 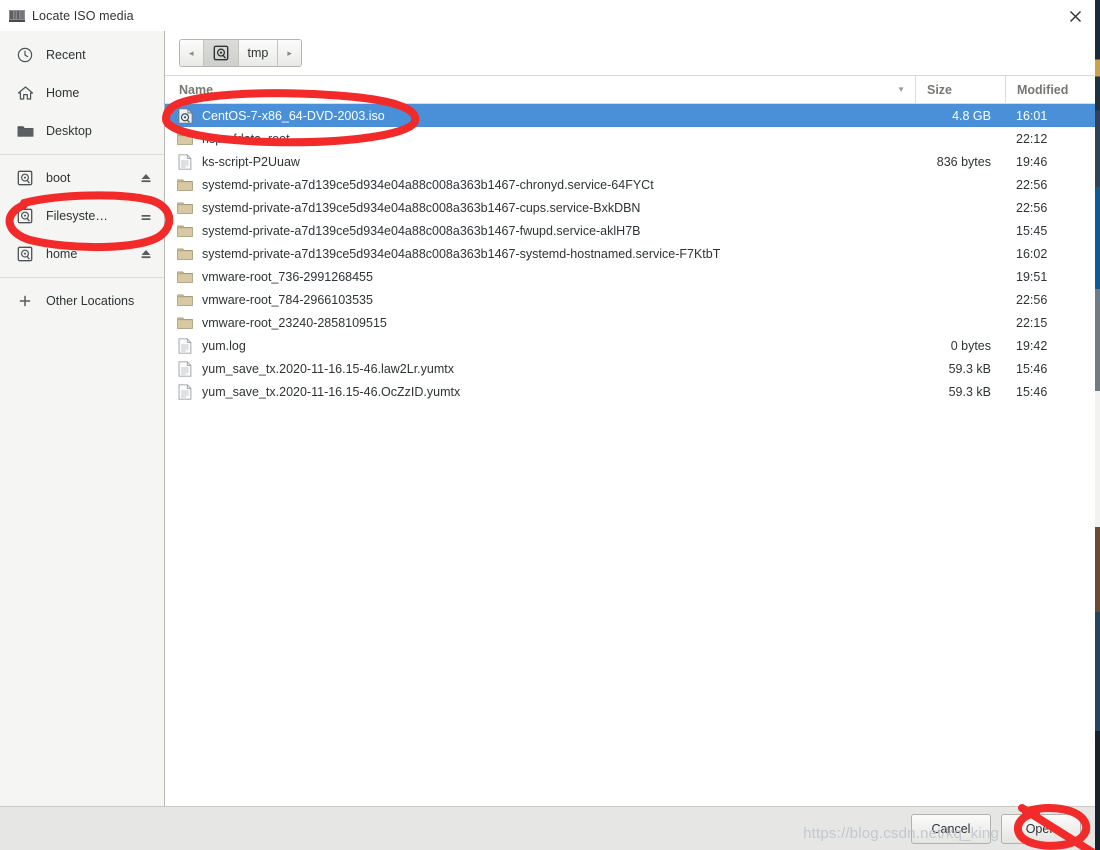 I want to click on file-name-cell: yum.log, so click(x=540, y=345).